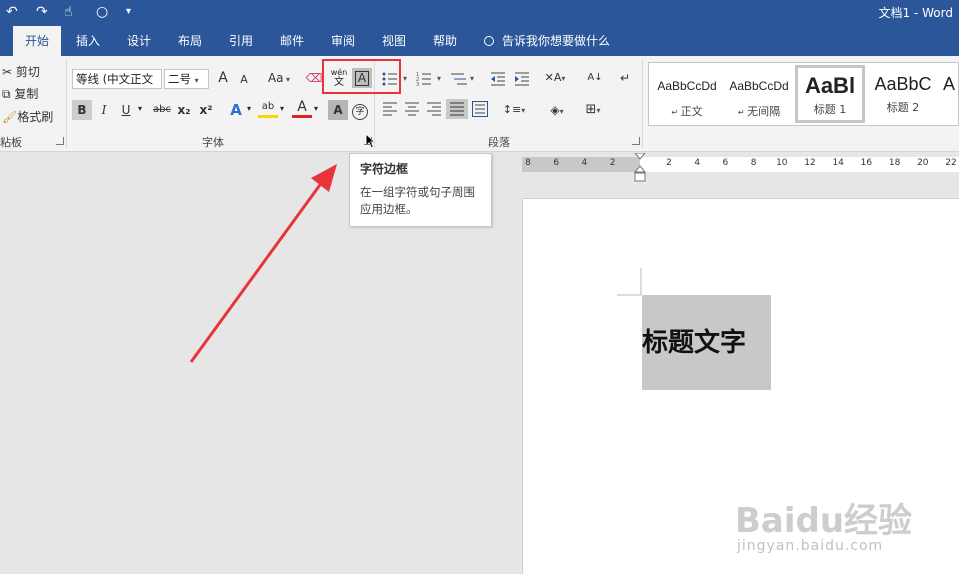 The image size is (959, 574). What do you see at coordinates (625, 78) in the screenshot?
I see `show-marks-button: ↵` at bounding box center [625, 78].